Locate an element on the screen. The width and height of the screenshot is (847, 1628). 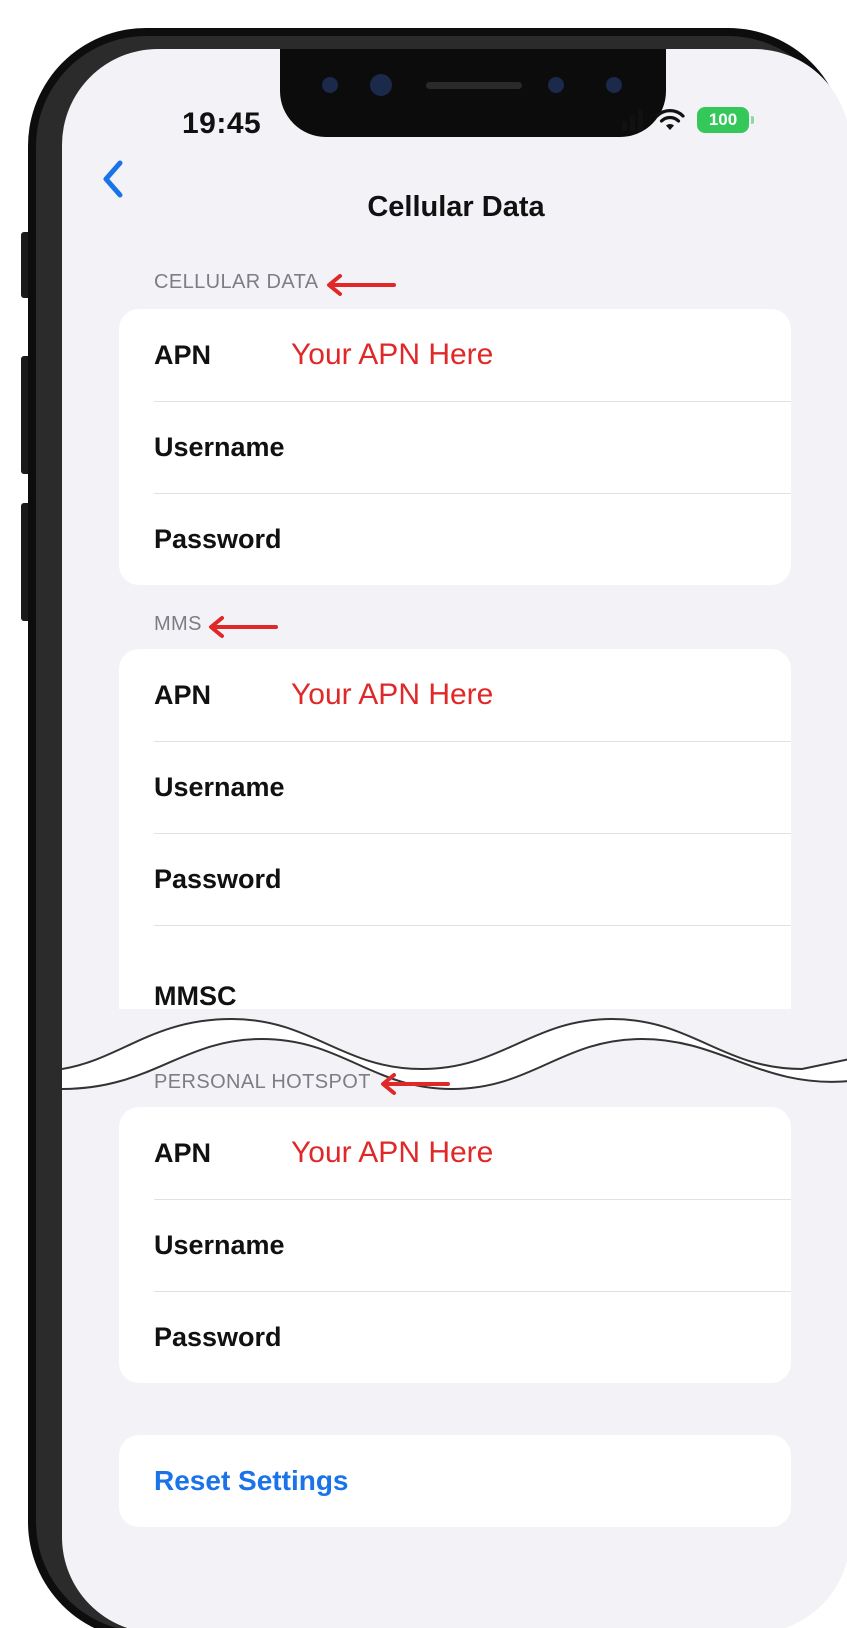
wifi-icon is located at coordinates (670, 119).